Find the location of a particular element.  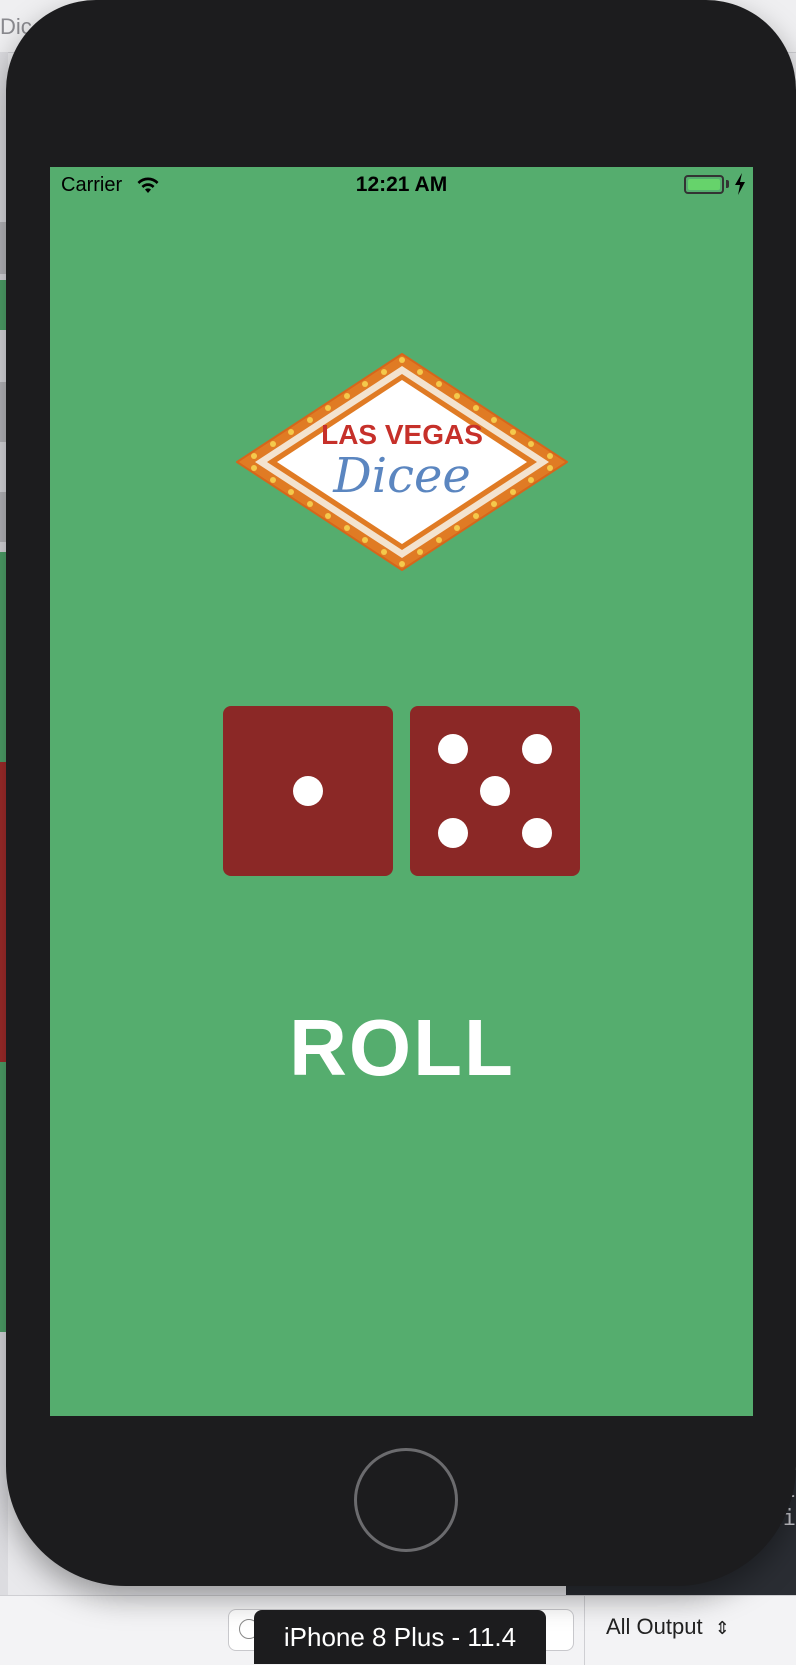

left-dice is located at coordinates (308, 791).